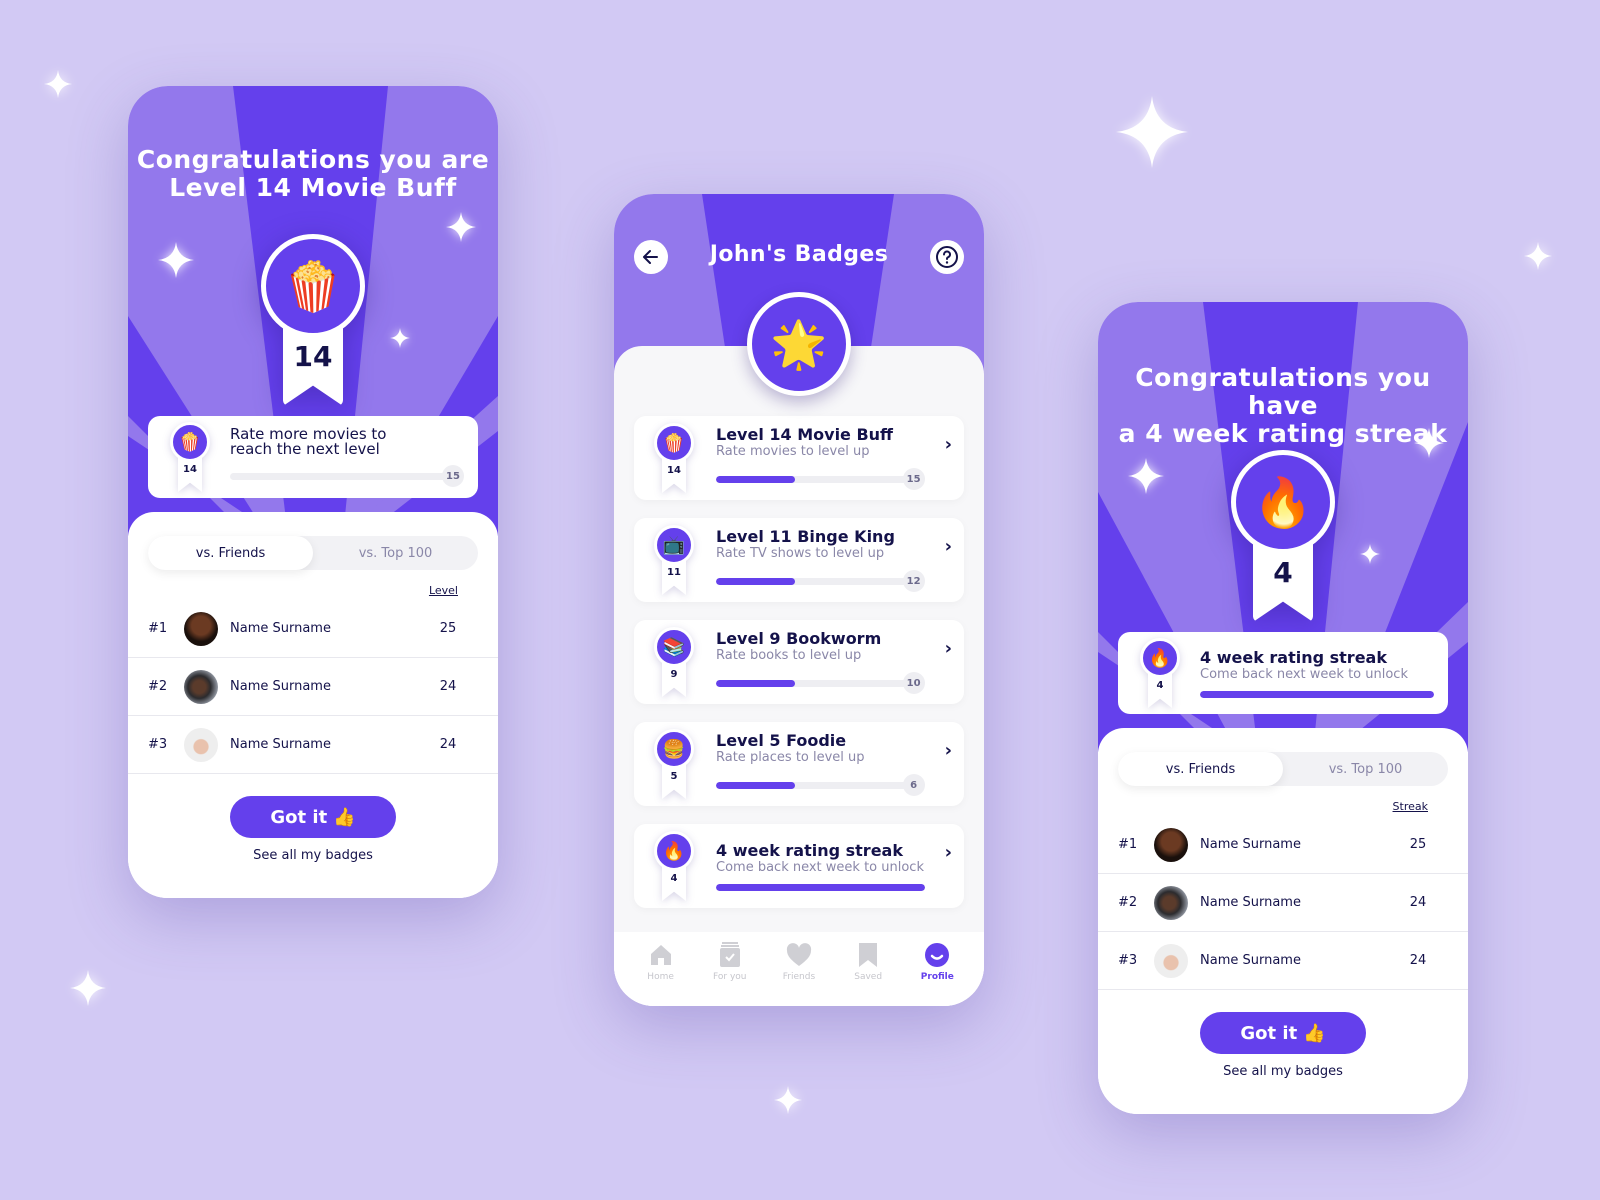 Image resolution: width=1600 pixels, height=1200 pixels. What do you see at coordinates (448, 686) in the screenshot?
I see `user-level: 24` at bounding box center [448, 686].